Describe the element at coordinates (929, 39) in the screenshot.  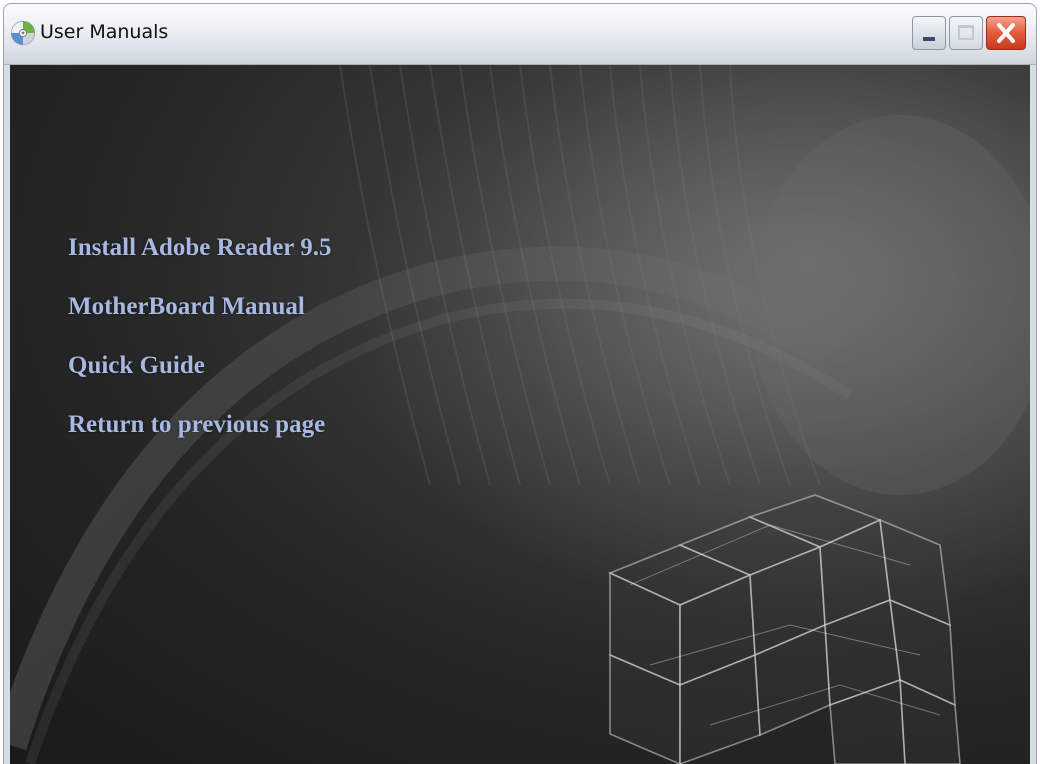
I see `minimize-icon` at that location.